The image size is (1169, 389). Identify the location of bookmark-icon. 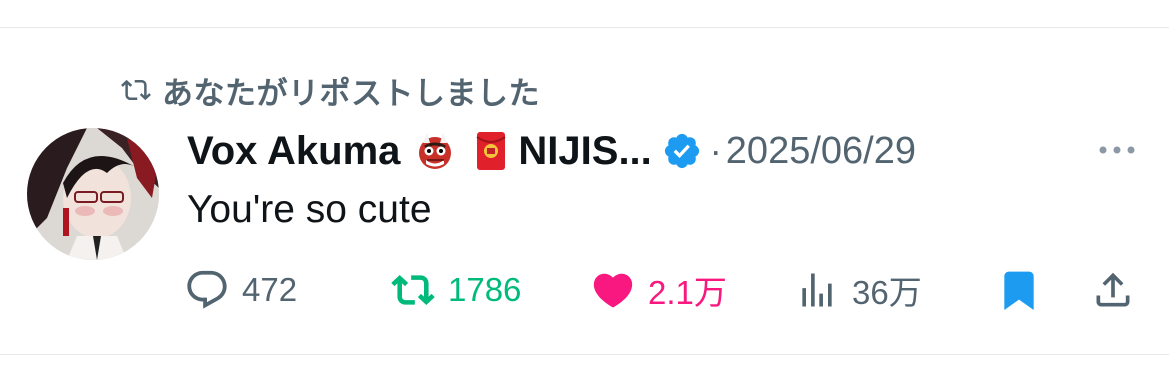
(1019, 290).